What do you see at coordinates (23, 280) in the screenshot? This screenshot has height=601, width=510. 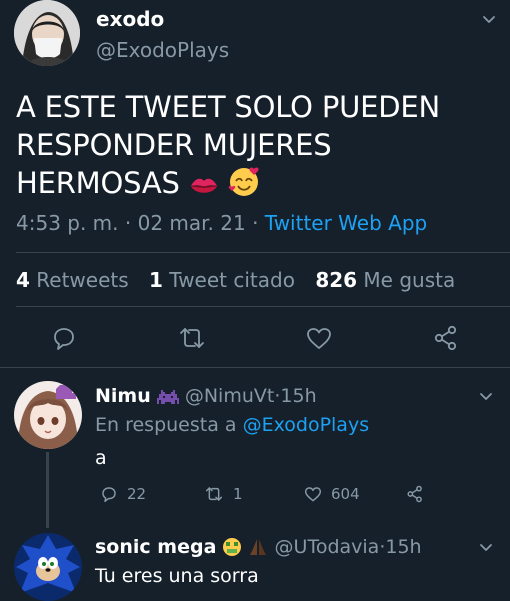 I see `retweets-count: 4` at bounding box center [23, 280].